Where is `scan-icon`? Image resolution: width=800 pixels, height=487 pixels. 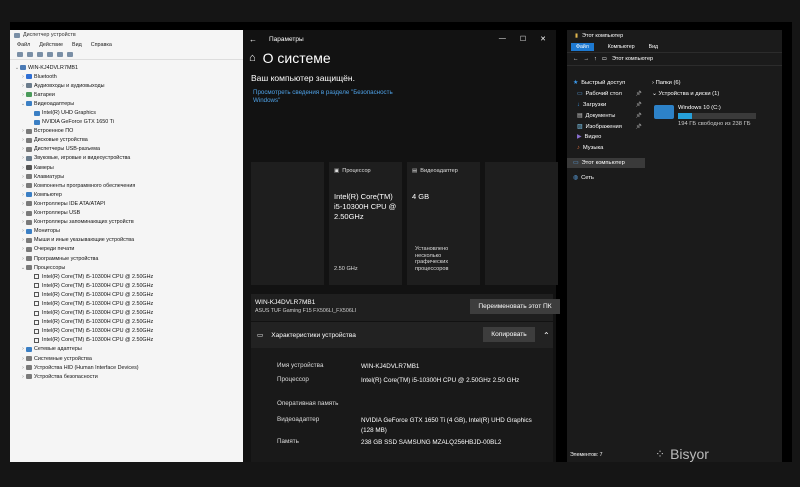
scan-icon is located at coordinates (60, 54).